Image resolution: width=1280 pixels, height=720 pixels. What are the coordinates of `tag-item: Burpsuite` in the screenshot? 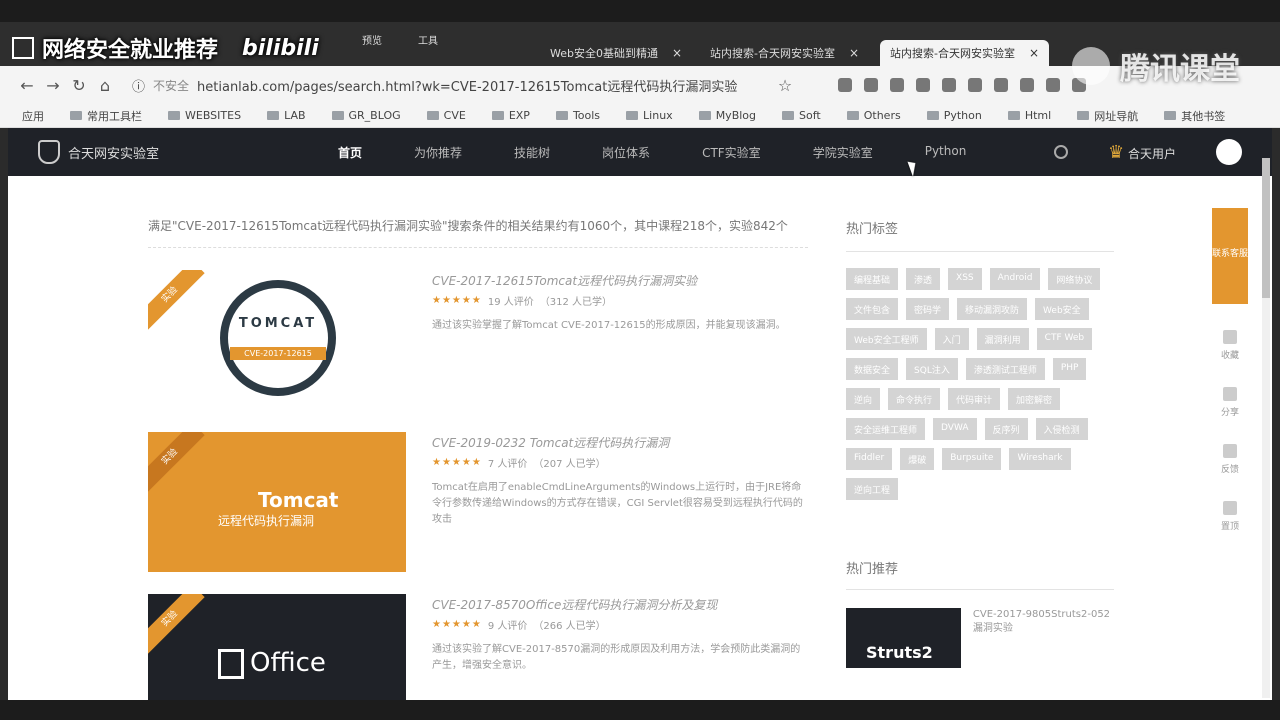 It's located at (972, 459).